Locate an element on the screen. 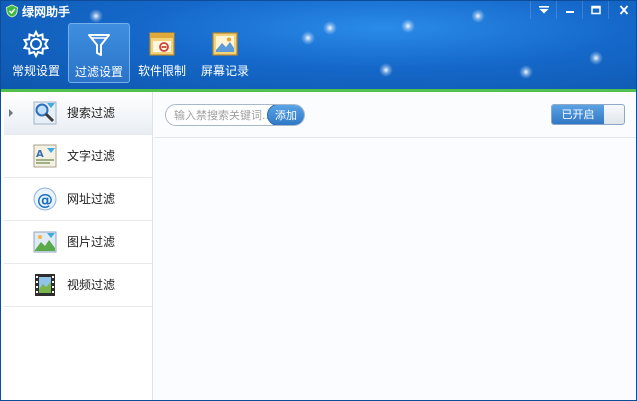 This screenshot has width=637, height=401. sidebar-item-video-filter: 视频过滤 is located at coordinates (78, 285).